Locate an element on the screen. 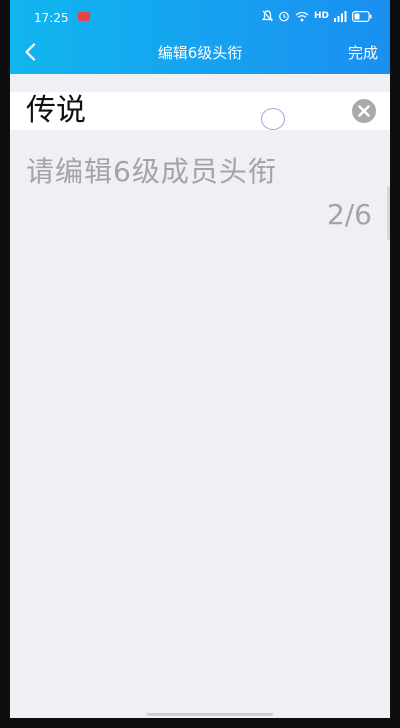 The width and height of the screenshot is (400, 728). signal-icon is located at coordinates (340, 16).